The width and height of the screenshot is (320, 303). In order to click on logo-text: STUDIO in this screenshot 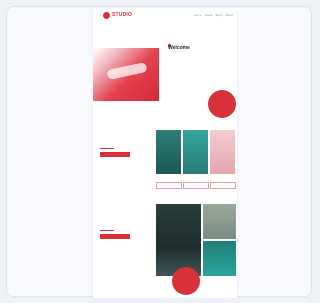, I will do `click(122, 15)`.